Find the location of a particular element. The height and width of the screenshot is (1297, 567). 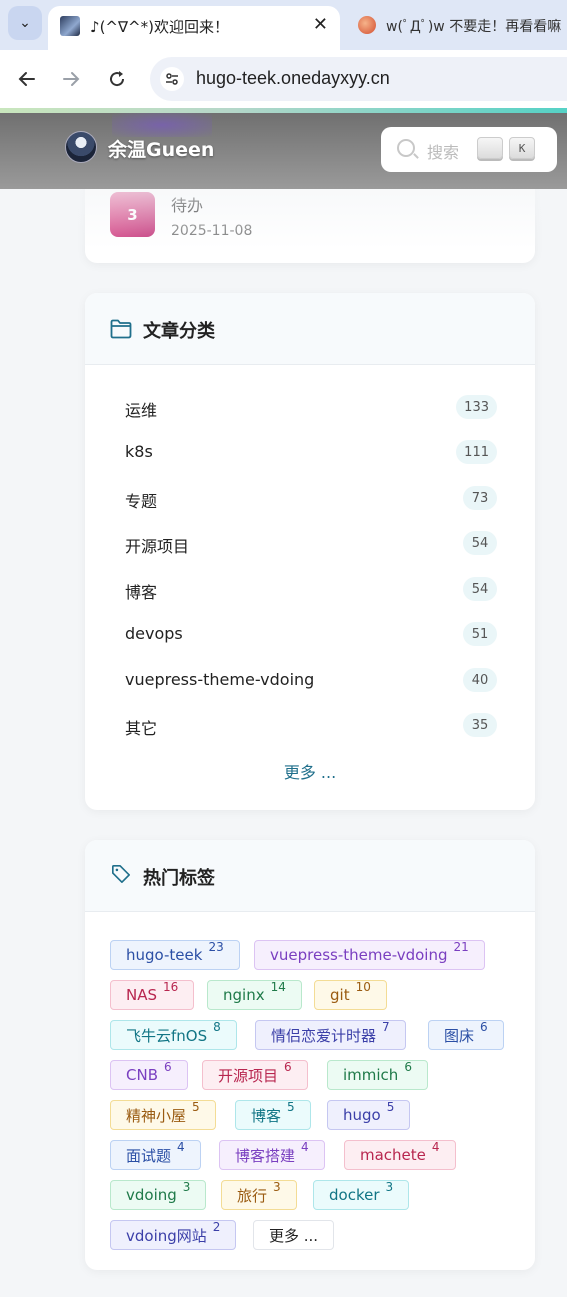

tag-item: vuepress-theme-vdoing 21 is located at coordinates (369, 955).